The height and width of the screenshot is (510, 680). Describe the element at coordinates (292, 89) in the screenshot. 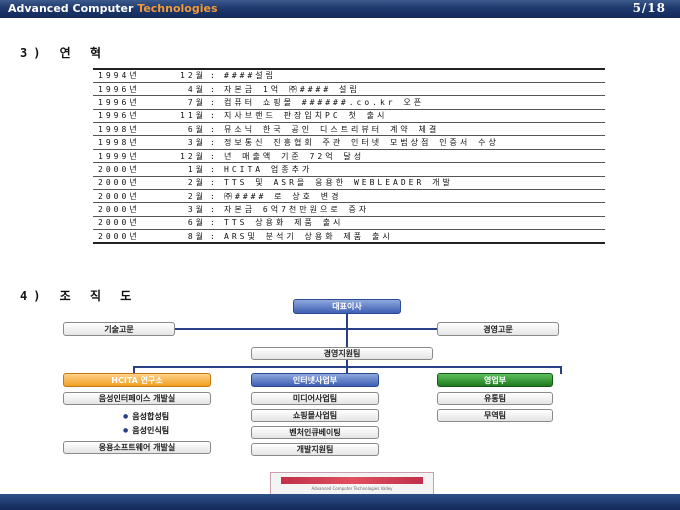

I see `history-text: 자본금 1억 ㈜#### 설립` at that location.